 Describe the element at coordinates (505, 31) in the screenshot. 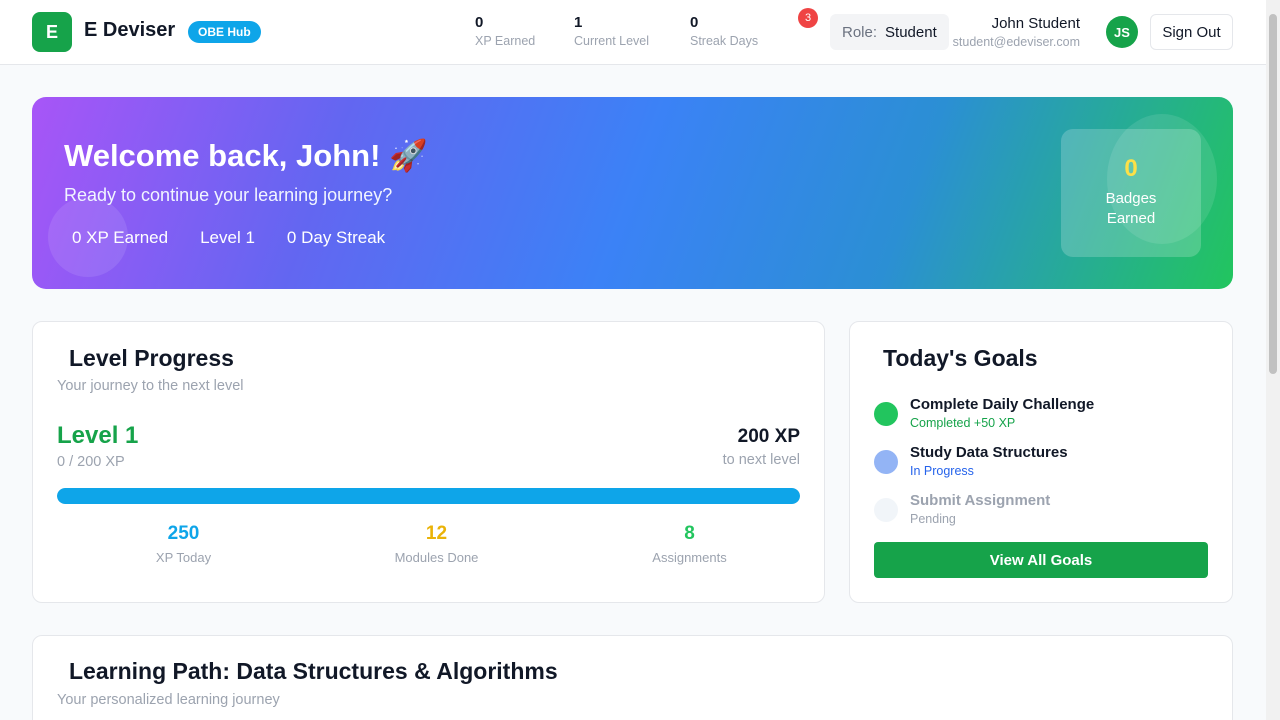

I see `header-stat-xp: 0 XP Earned` at that location.